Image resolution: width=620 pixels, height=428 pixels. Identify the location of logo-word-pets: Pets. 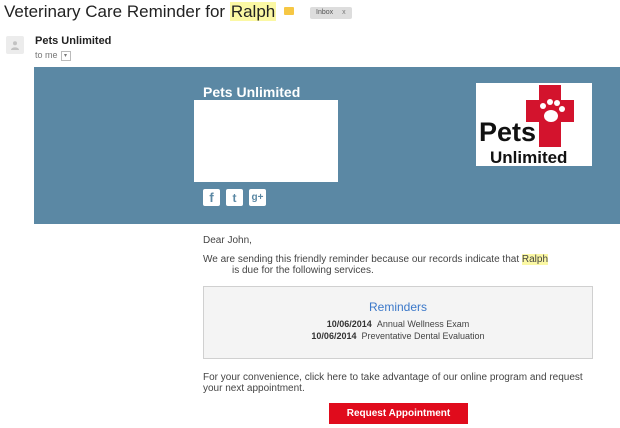
(507, 132).